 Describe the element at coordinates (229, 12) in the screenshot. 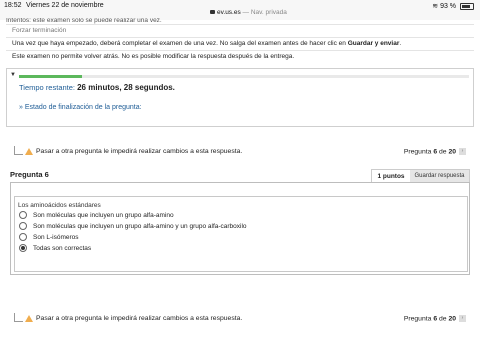

I see `url-text: ev.us.es` at that location.